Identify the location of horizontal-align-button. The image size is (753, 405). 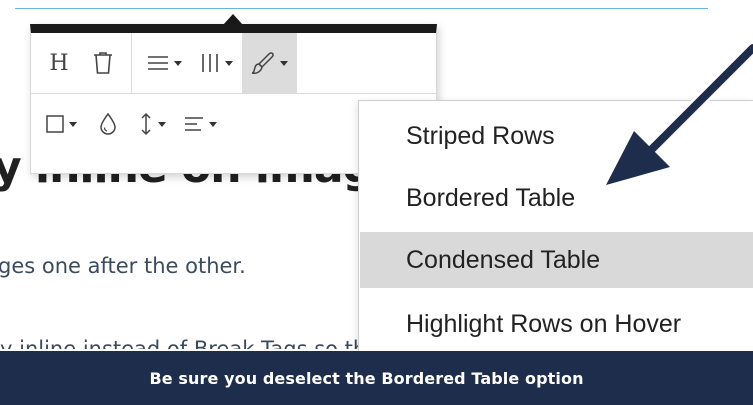
(200, 124).